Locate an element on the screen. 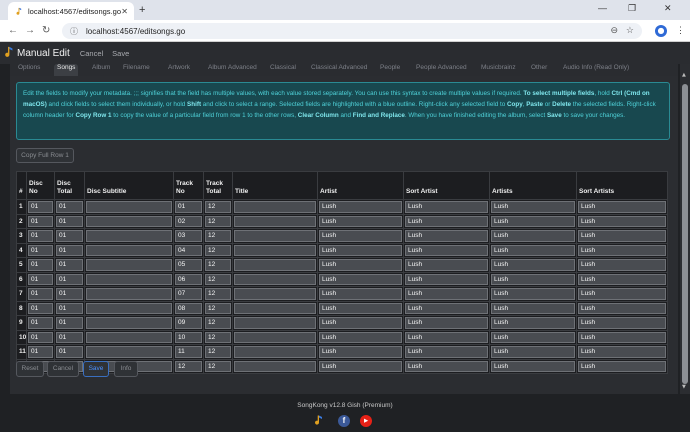  tab-audio-info: Audio Info (Read Only) is located at coordinates (596, 70).